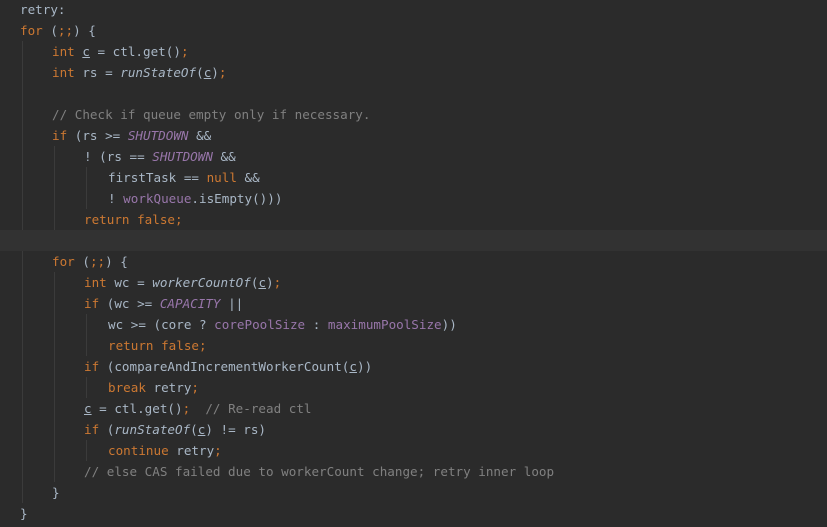 This screenshot has width=827, height=527. What do you see at coordinates (118, 156) in the screenshot?
I see `code-token: ! (rs ==` at bounding box center [118, 156].